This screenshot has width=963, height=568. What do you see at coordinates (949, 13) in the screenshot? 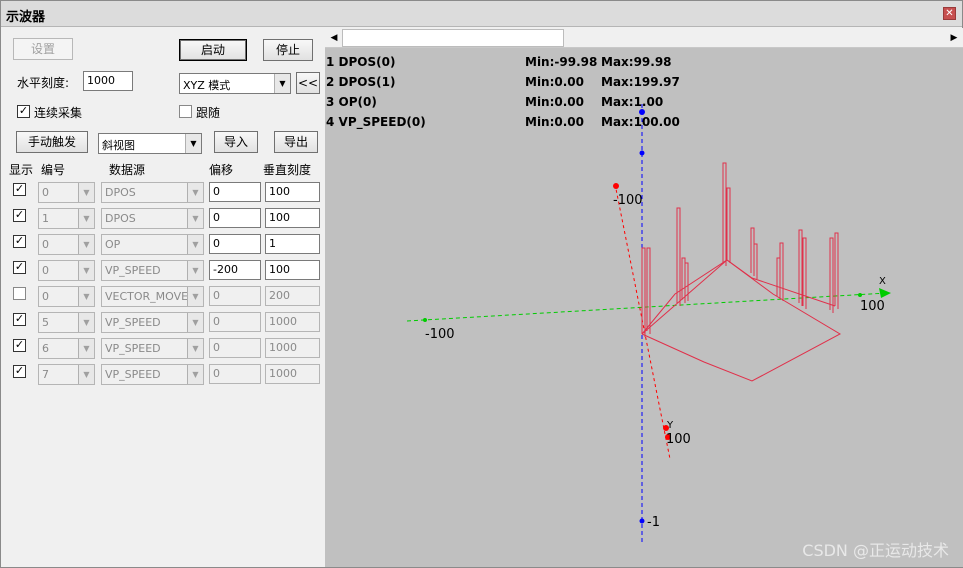
I see `close-button: ✕` at bounding box center [949, 13].